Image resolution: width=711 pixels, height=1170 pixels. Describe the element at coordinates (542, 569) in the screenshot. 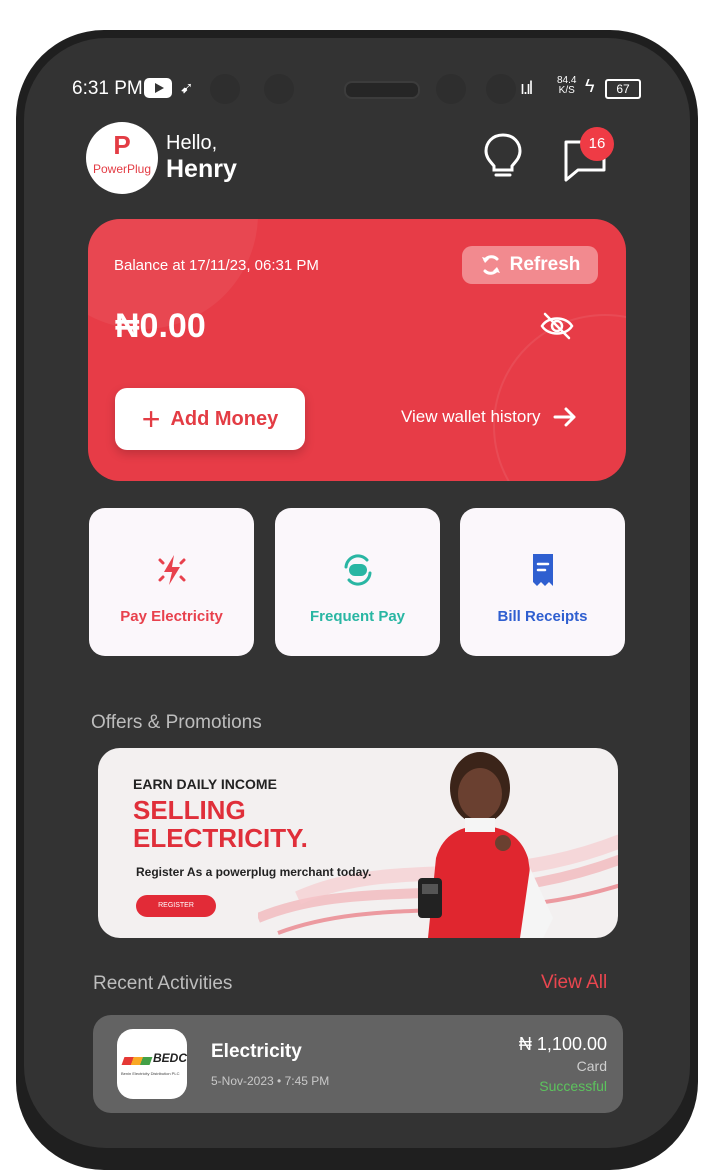

I see `receipt-icon` at that location.